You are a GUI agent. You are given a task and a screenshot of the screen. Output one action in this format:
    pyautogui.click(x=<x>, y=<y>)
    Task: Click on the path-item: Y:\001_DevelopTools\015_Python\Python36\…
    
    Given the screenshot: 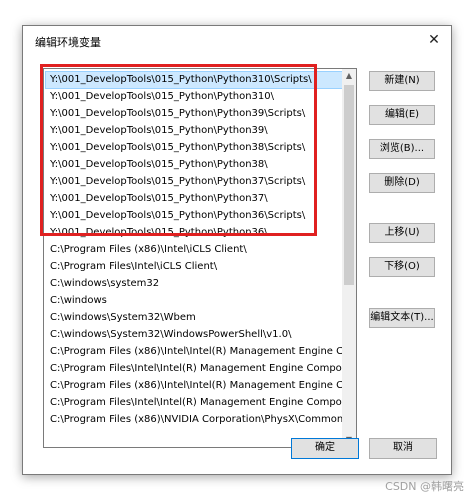 What is the action you would take?
    pyautogui.click(x=195, y=216)
    